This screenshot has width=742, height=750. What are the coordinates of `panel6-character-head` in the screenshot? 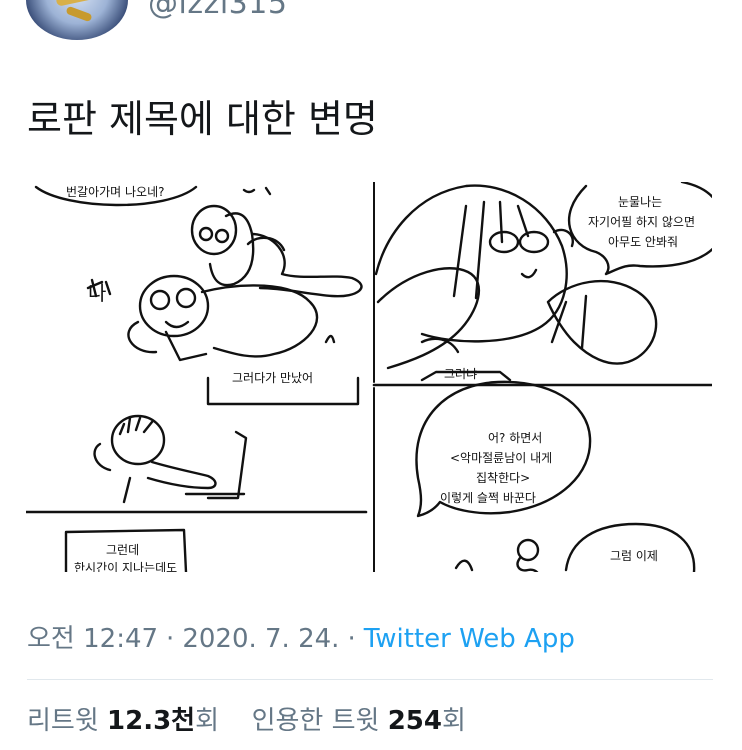 It's located at (528, 550).